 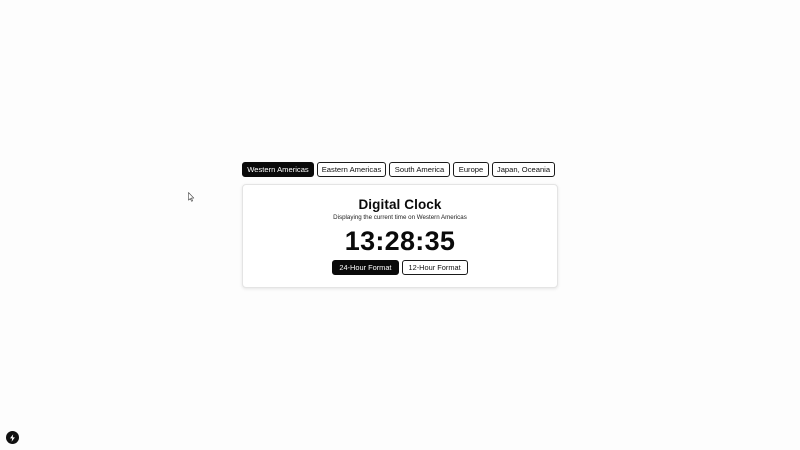 What do you see at coordinates (351, 169) in the screenshot?
I see `tab-eastern-americas: Eastern Americas` at bounding box center [351, 169].